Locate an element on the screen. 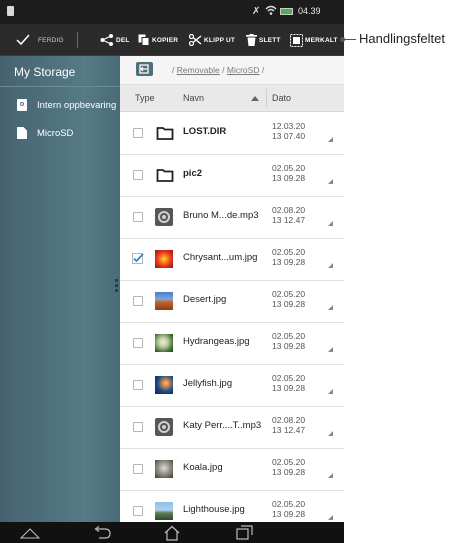 This screenshot has width=467, height=543. copy-button: KOPIER is located at coordinates (158, 40).